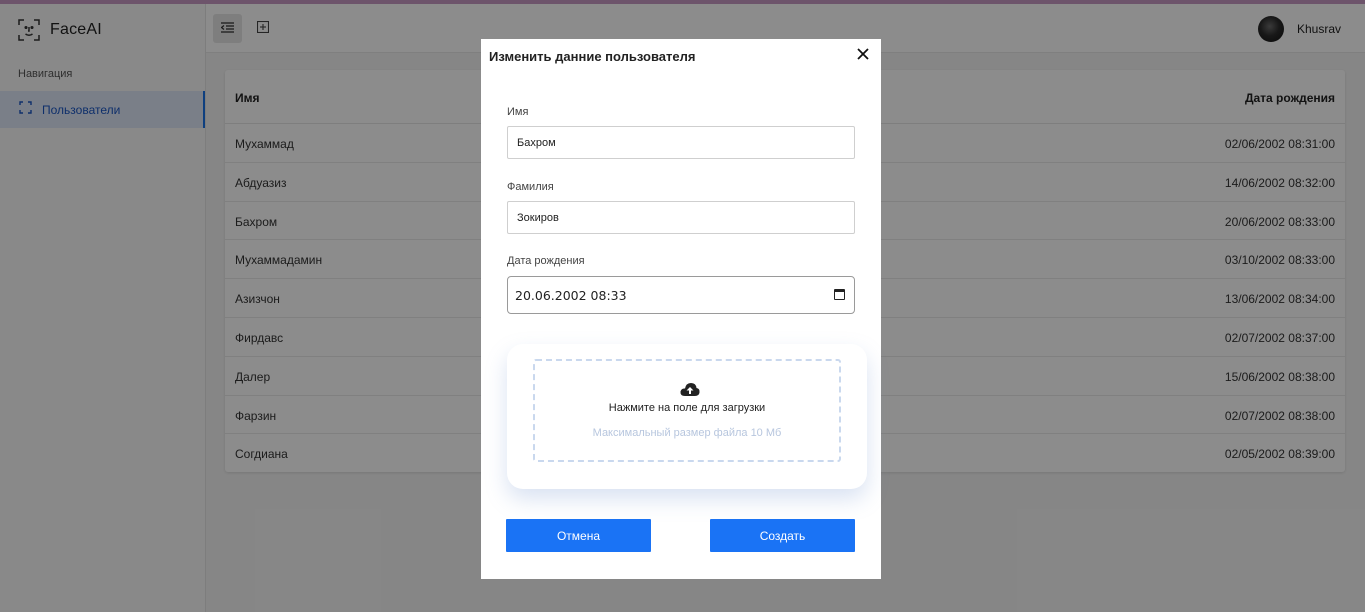  I want to click on last-name-field: Зокиров, so click(681, 217).